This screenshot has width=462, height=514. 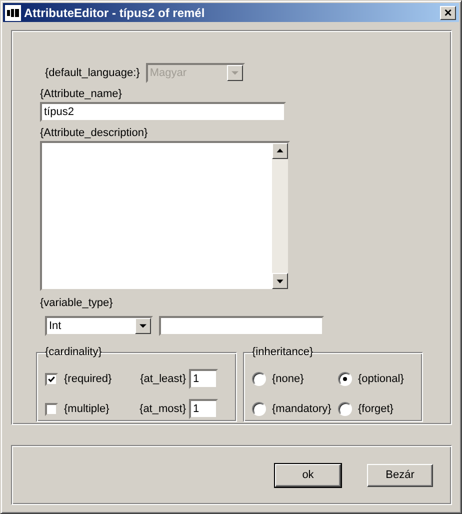 I want to click on group-title: {cardinality}, so click(x=73, y=352).